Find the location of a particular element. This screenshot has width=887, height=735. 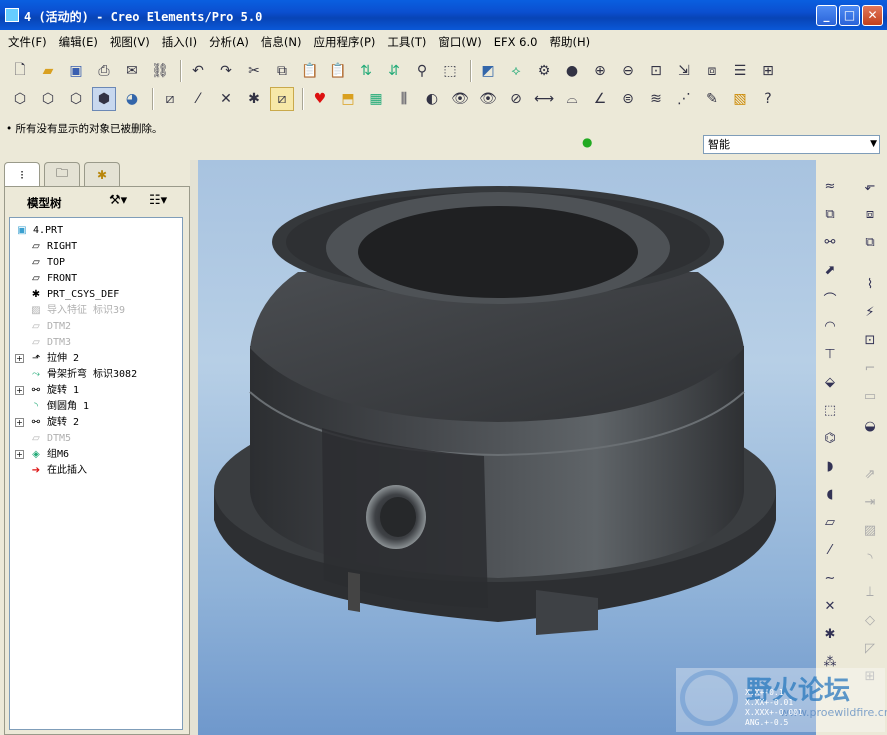

regenerate-icon: ⇅ is located at coordinates (366, 71).